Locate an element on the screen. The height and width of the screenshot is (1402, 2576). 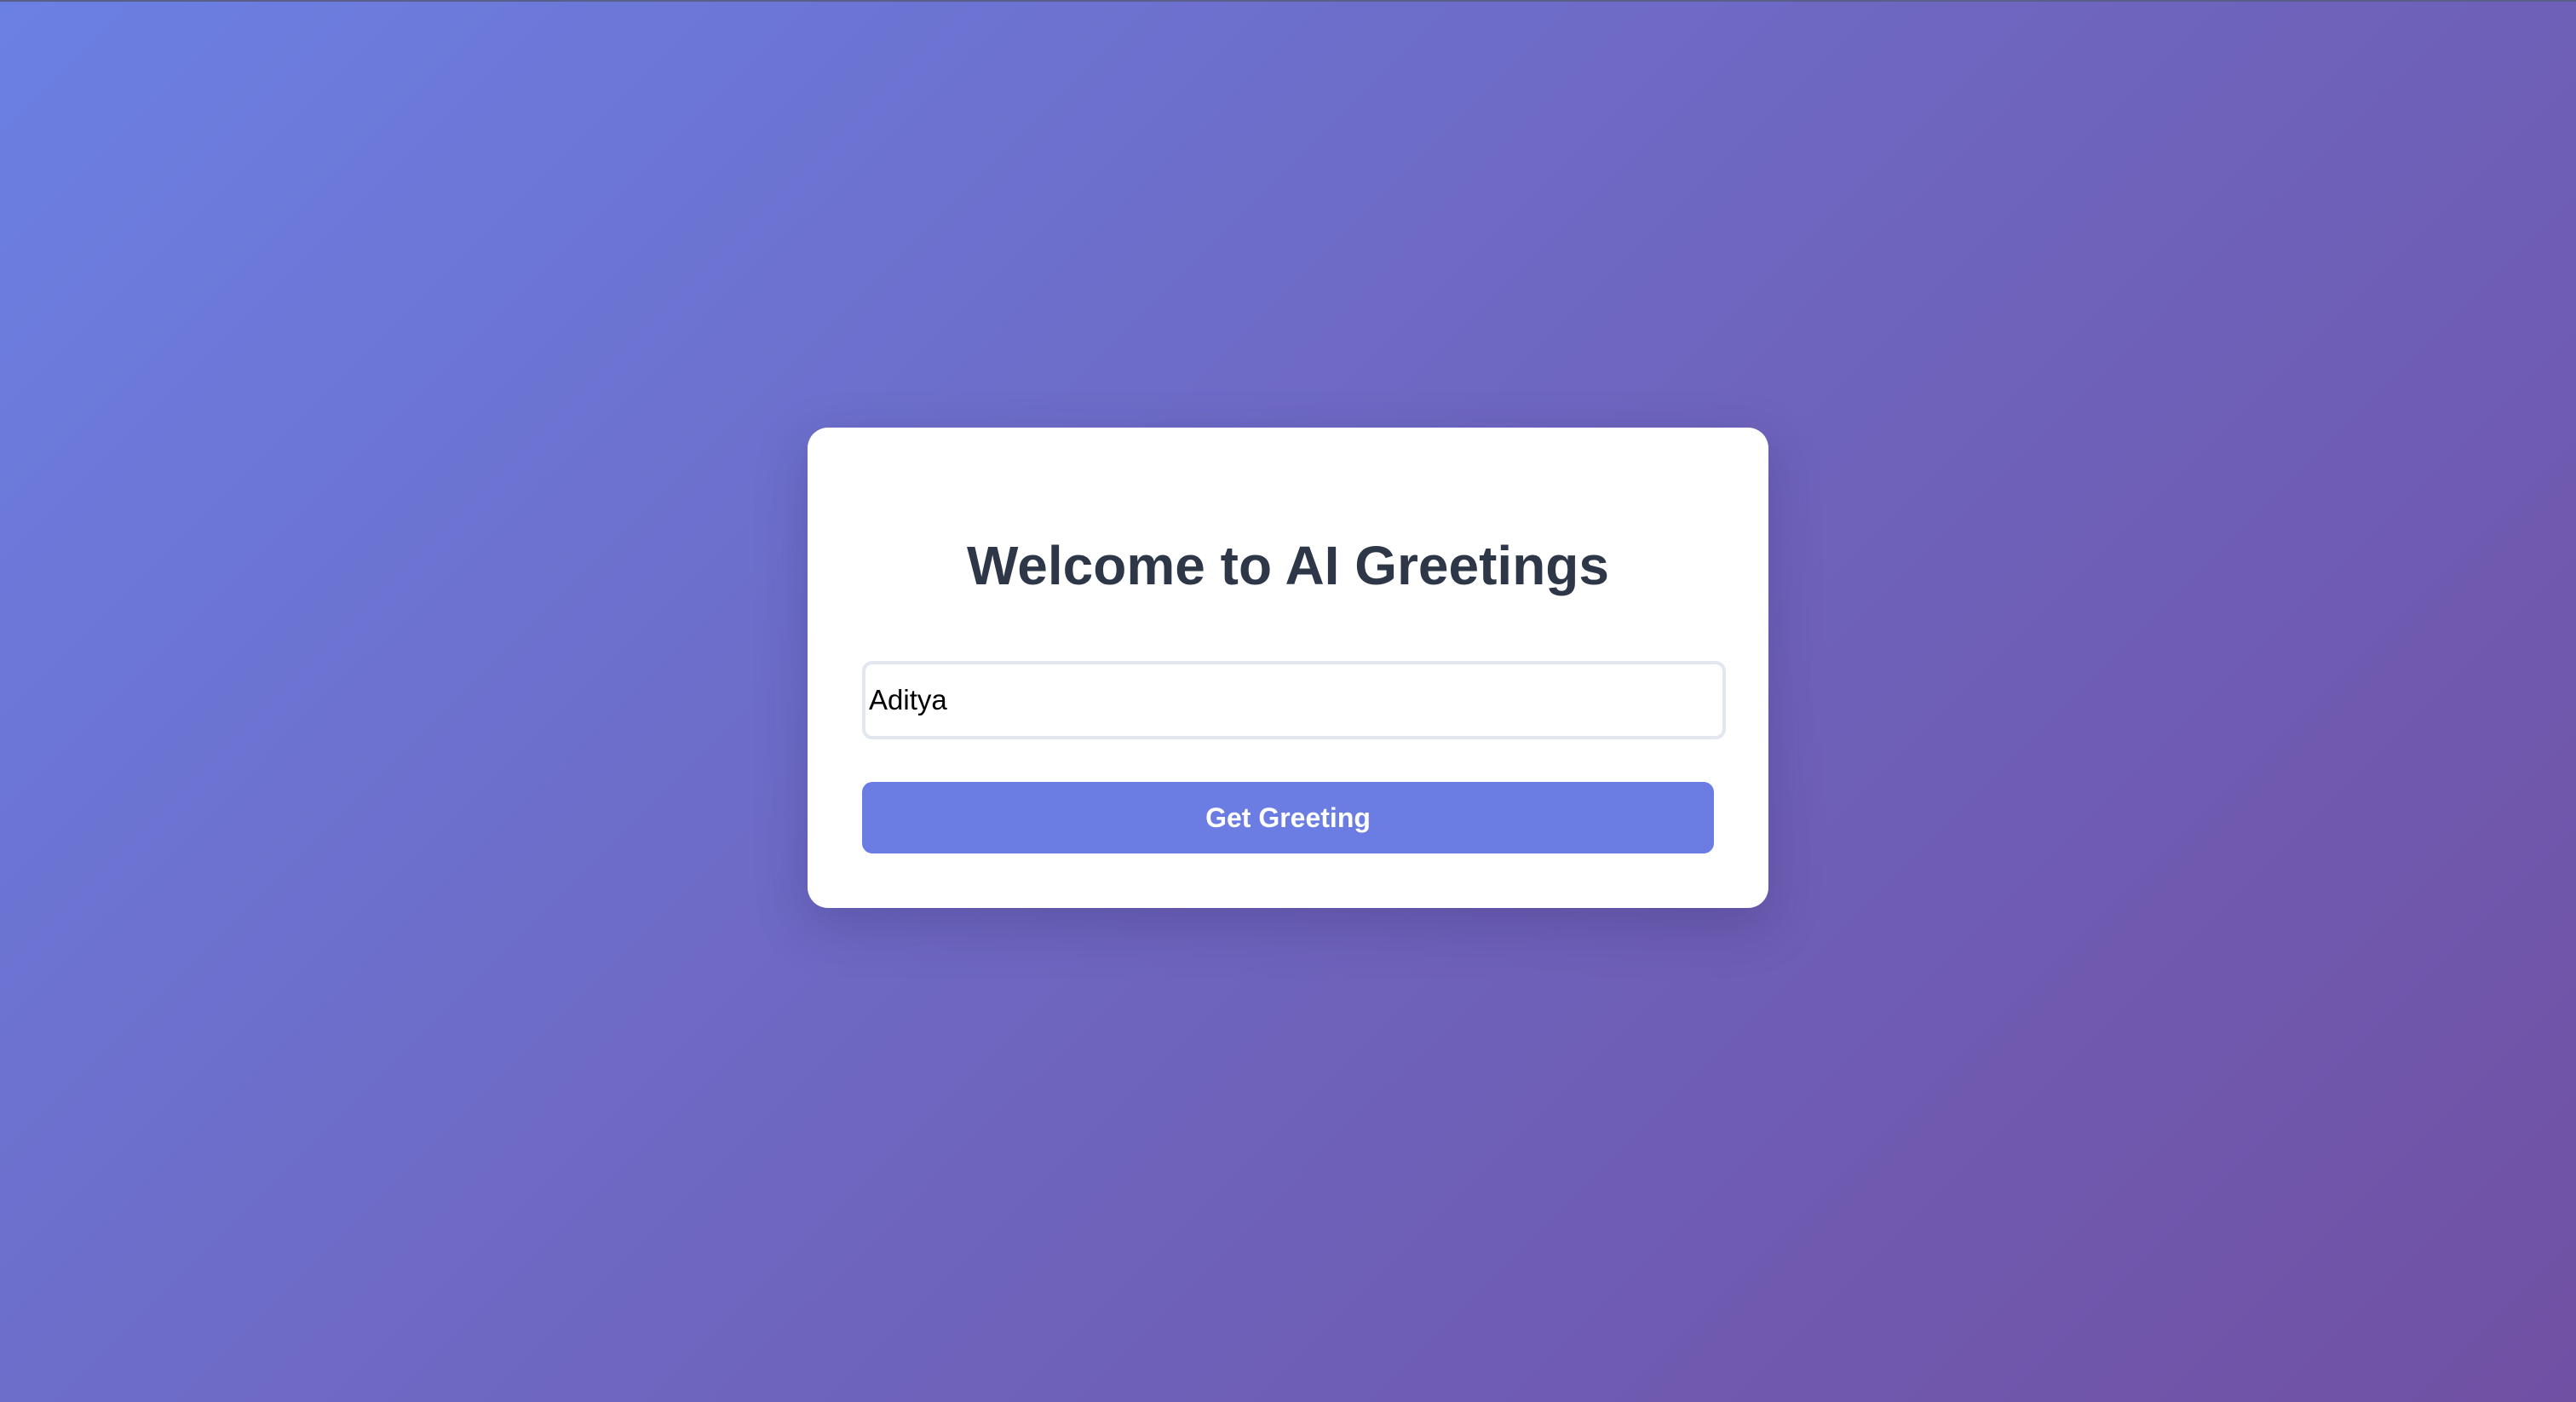
window-top-border is located at coordinates (1288, 1).